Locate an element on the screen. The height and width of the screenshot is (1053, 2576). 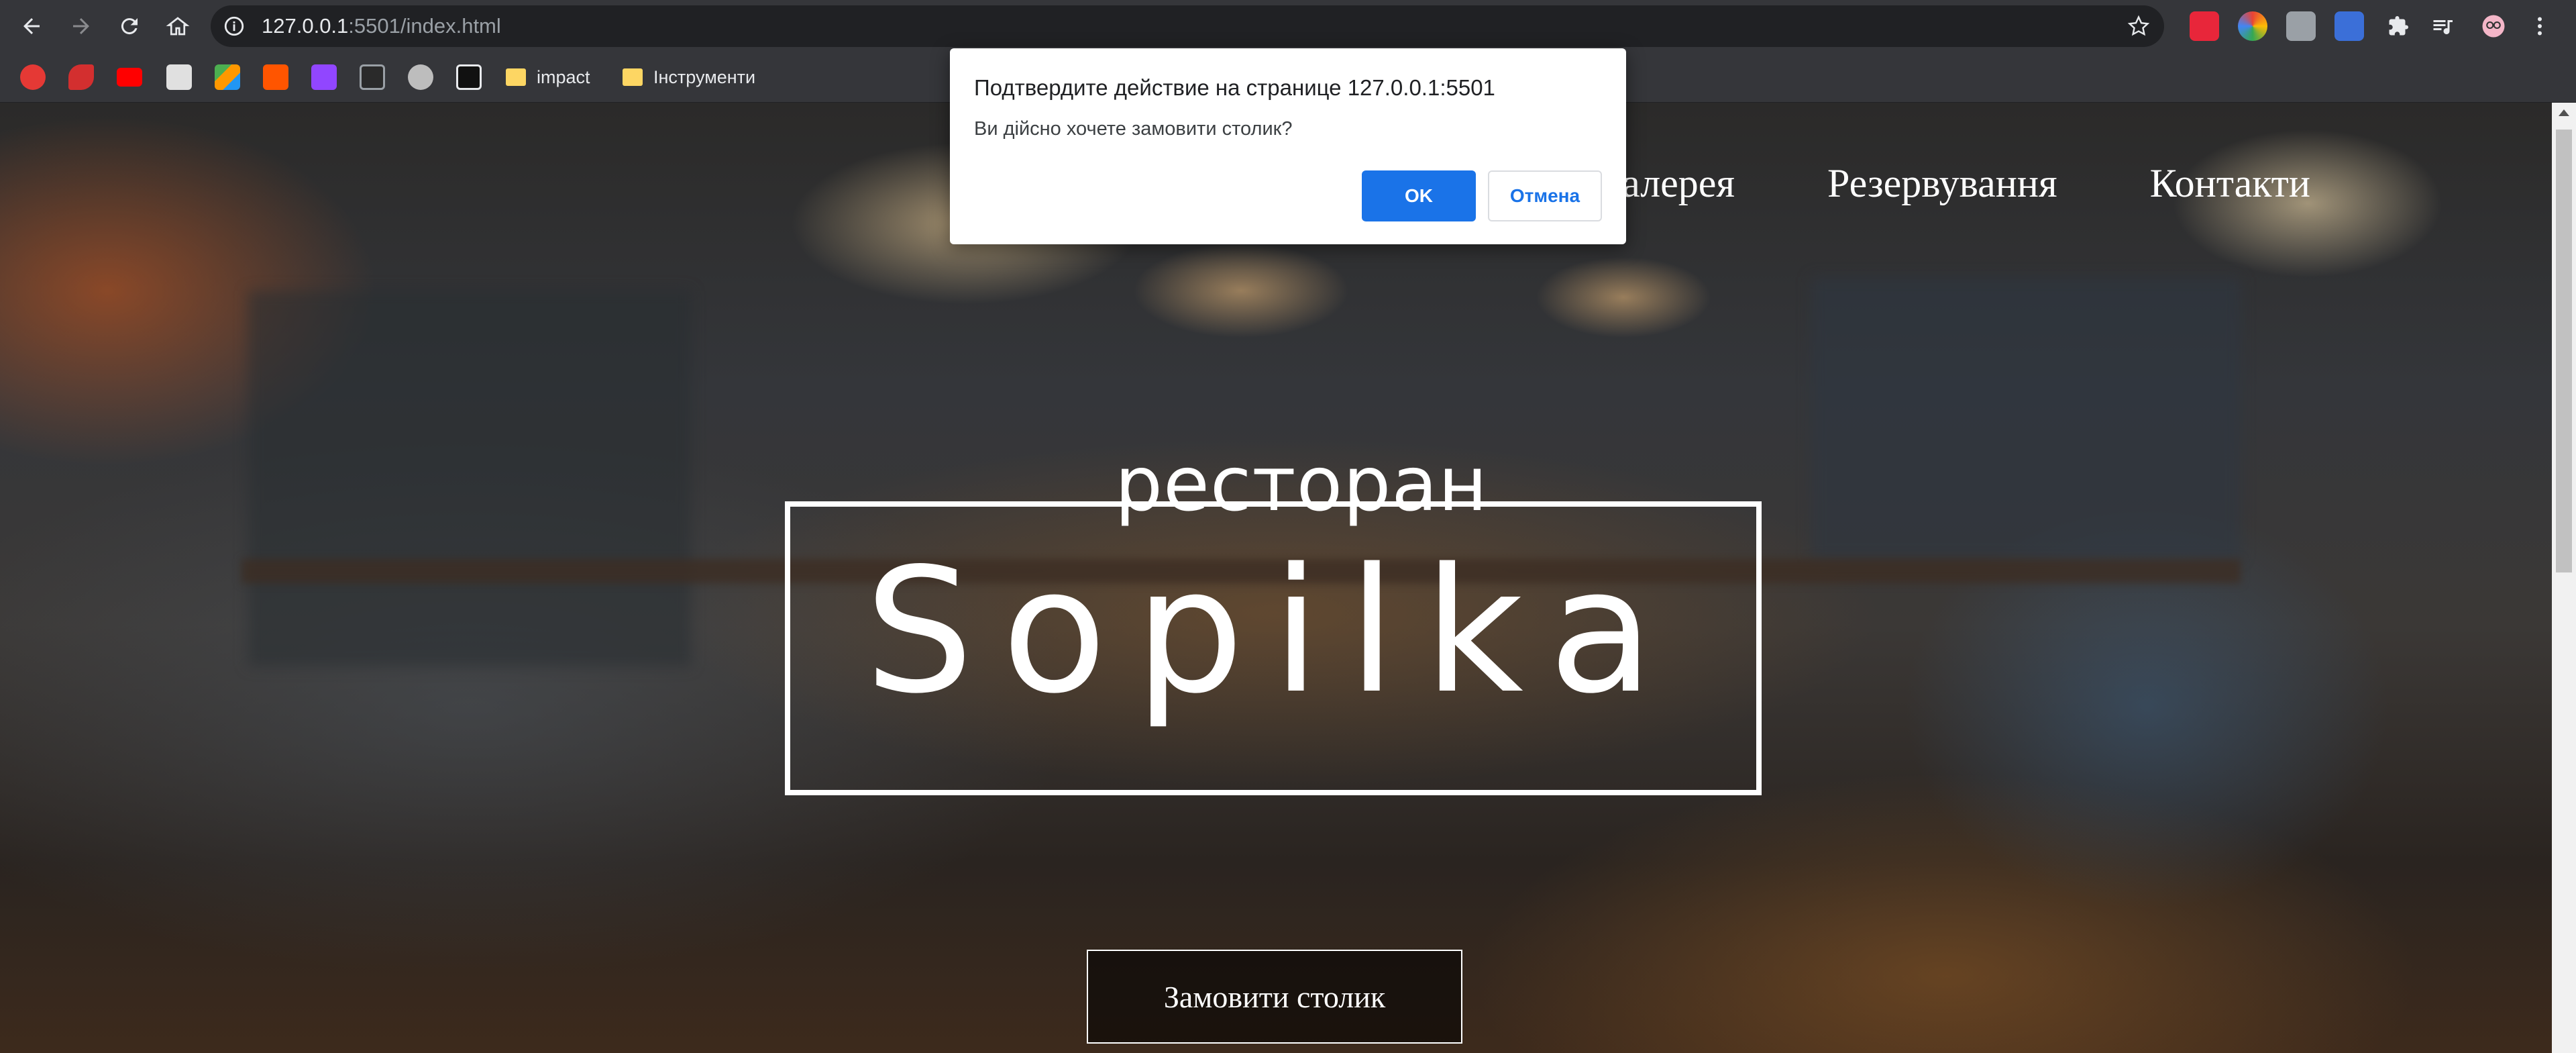
bookmark-notes-icon is located at coordinates (179, 77).